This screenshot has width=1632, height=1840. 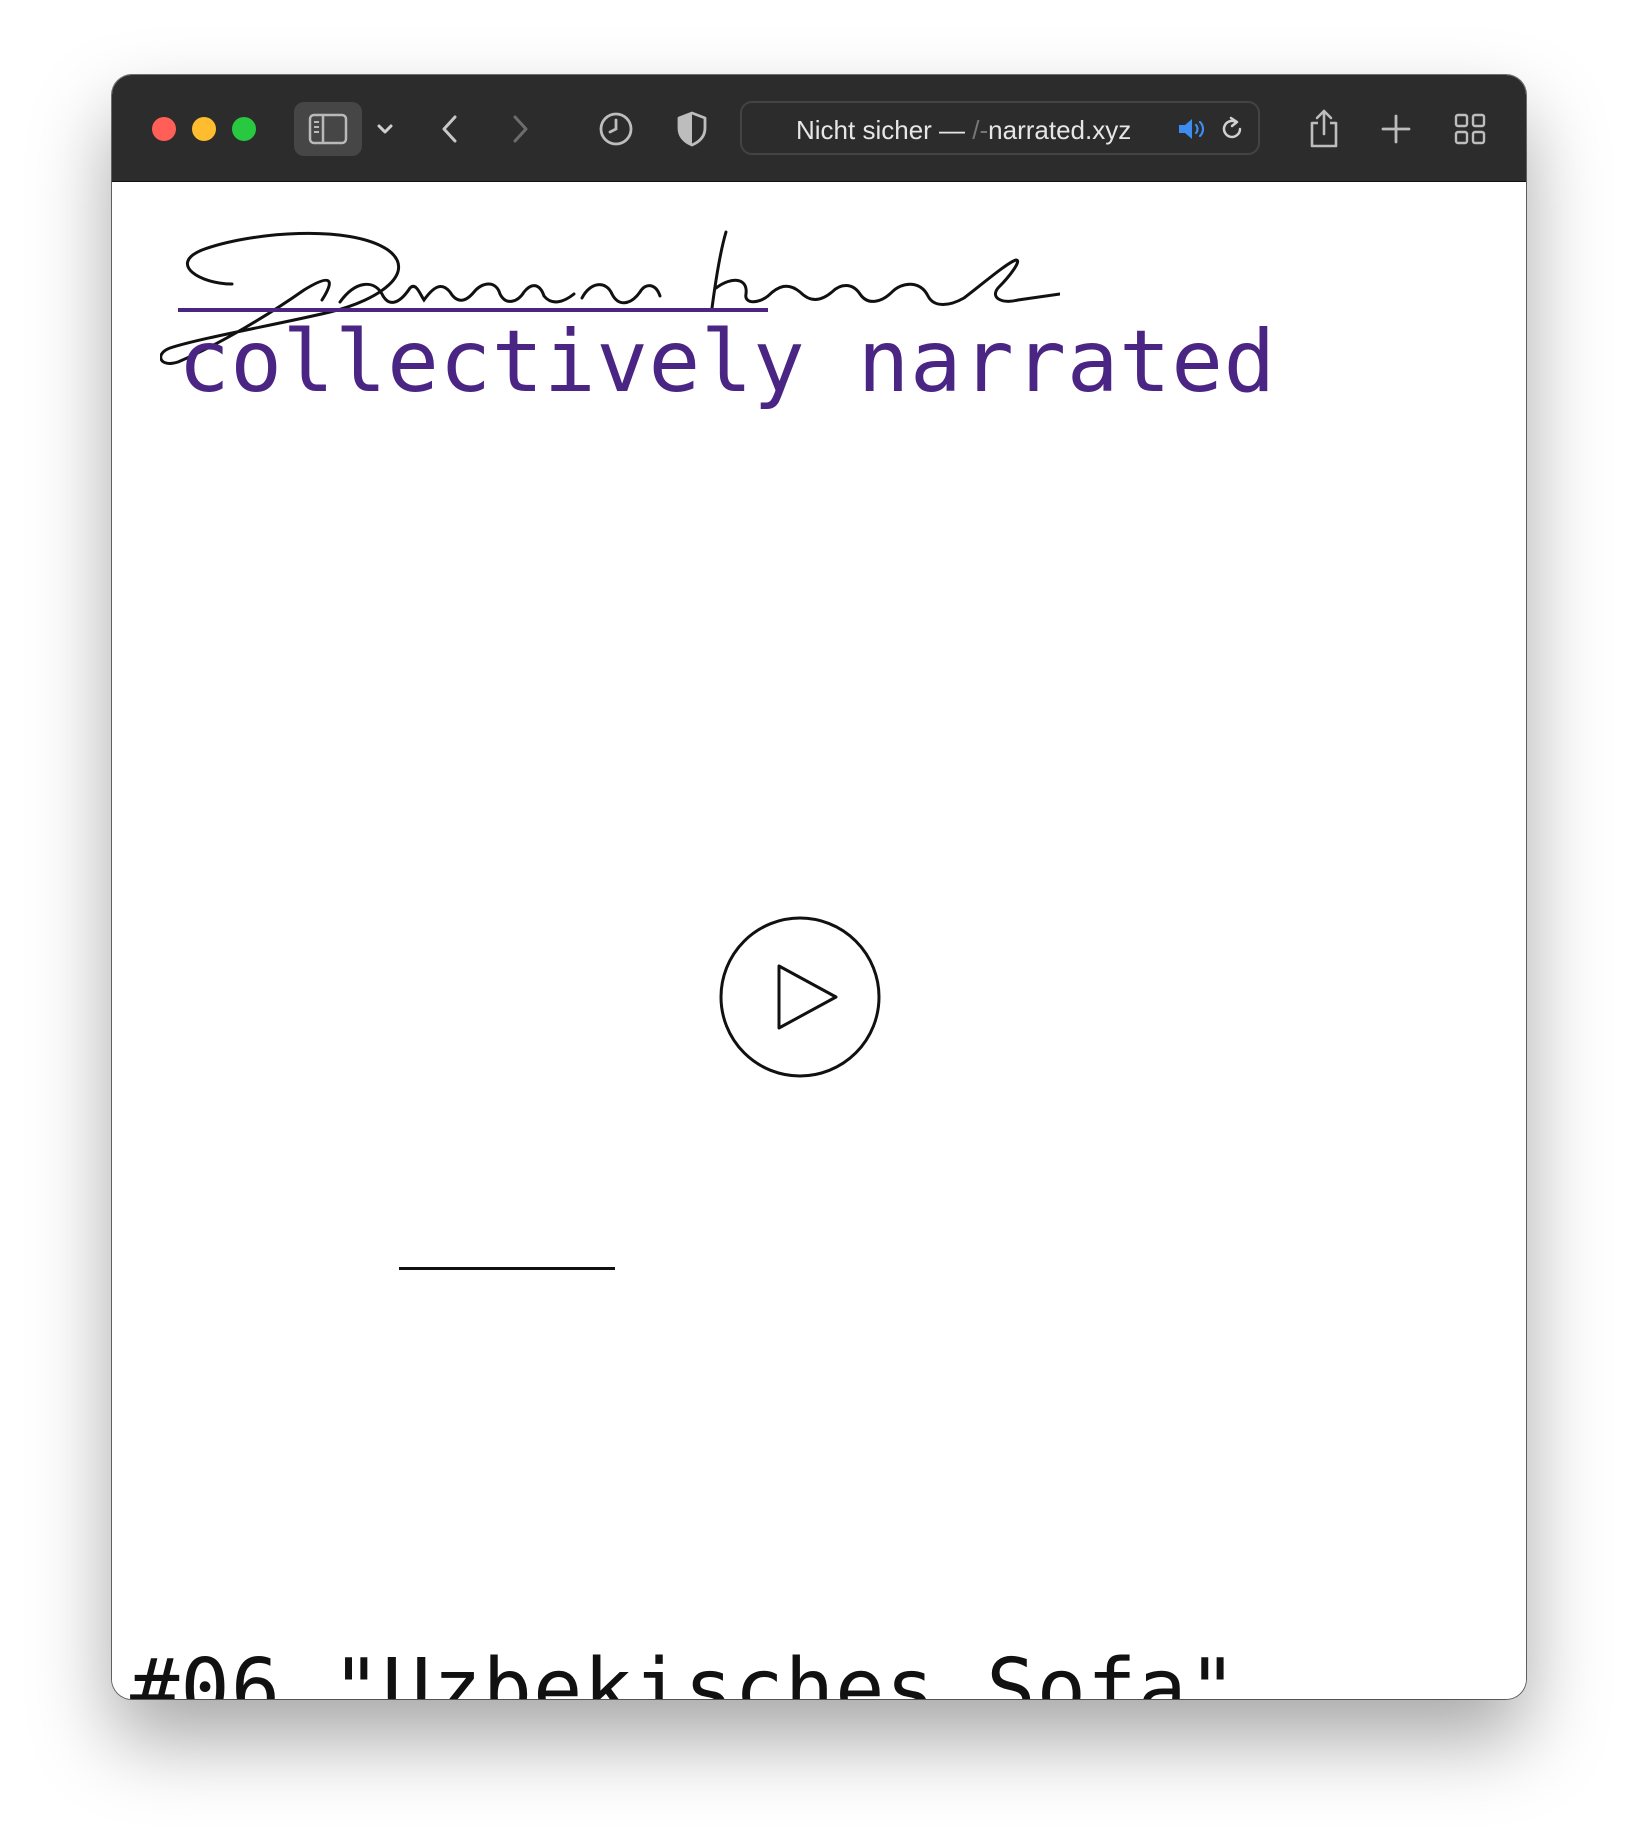 I want to click on new-tab-button, so click(x=1396, y=129).